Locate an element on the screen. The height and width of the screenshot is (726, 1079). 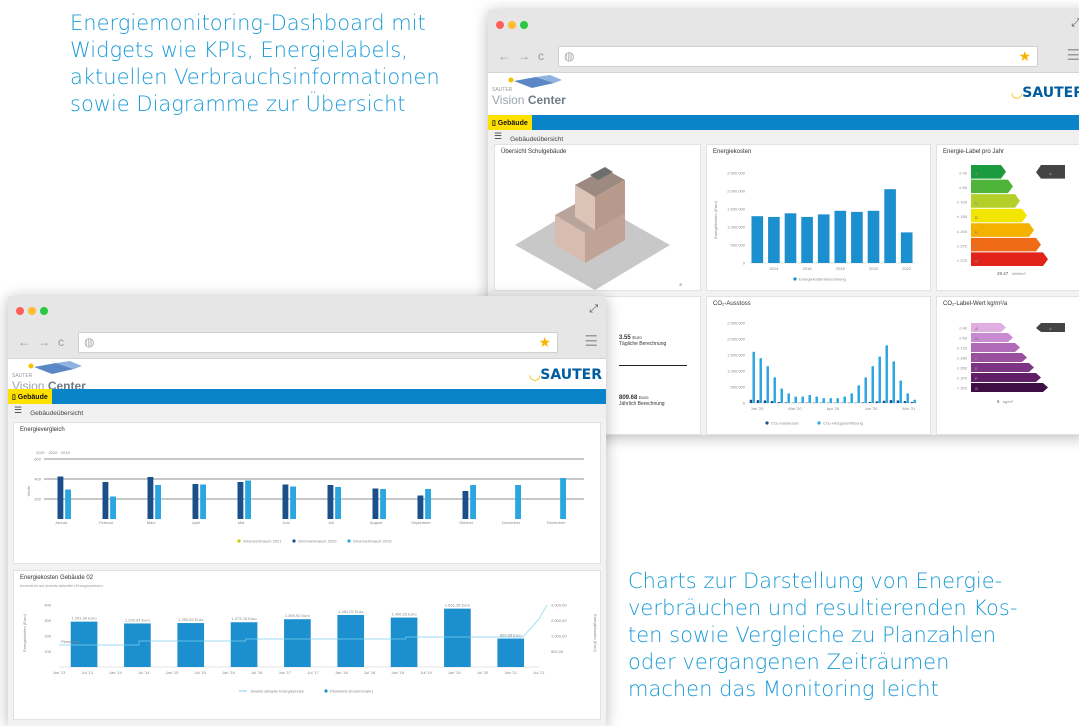
label-limit: ≤ 60 is located at coordinates (963, 187).